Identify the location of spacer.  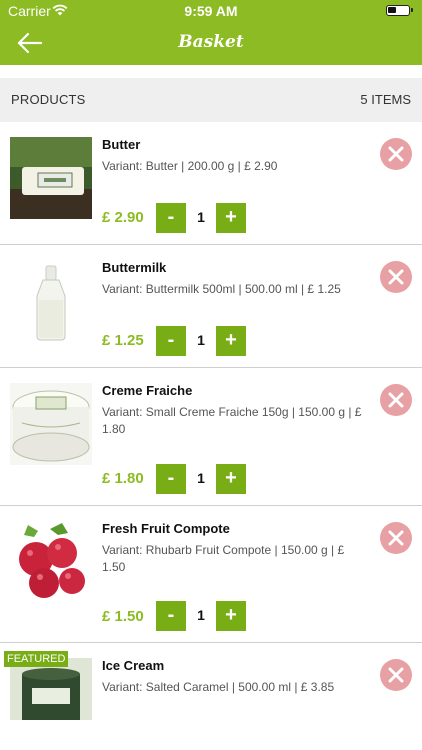
(211, 71).